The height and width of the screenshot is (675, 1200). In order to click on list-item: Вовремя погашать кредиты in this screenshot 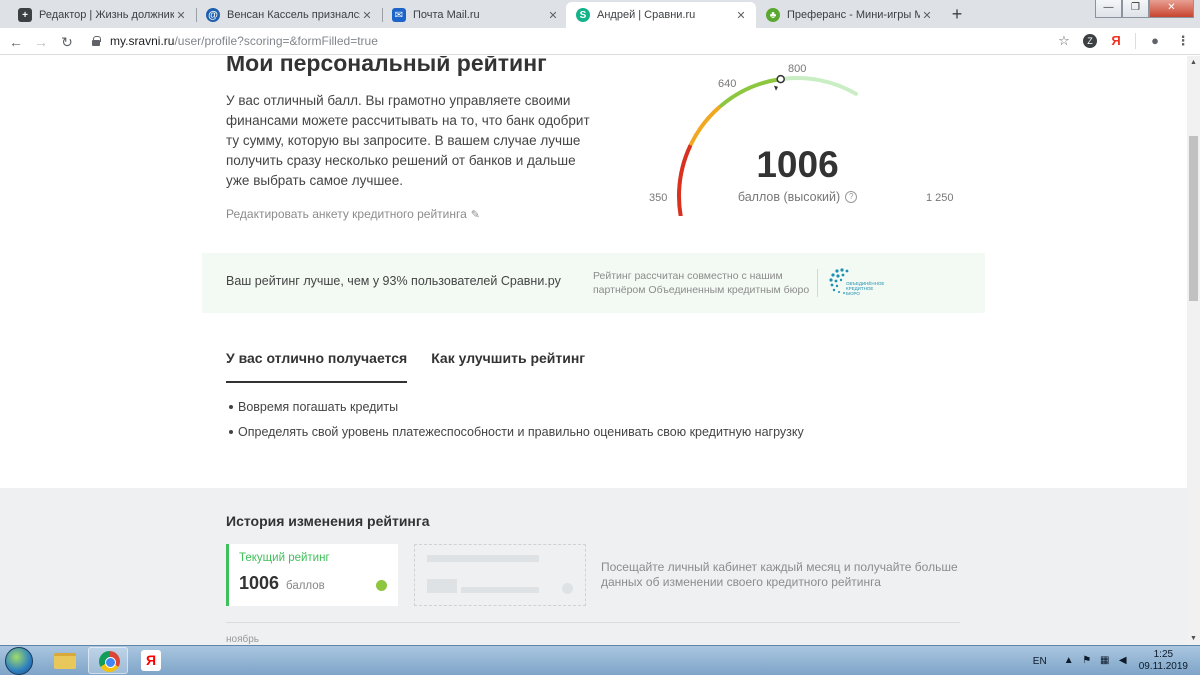, I will do `click(516, 407)`.